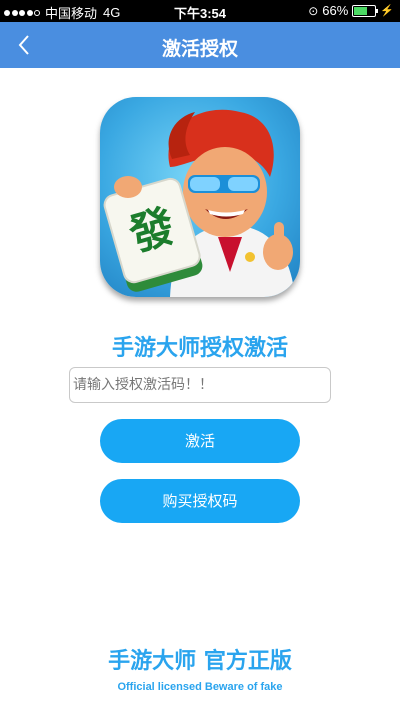 This screenshot has width=400, height=711. I want to click on app-icon: 發, so click(200, 197).